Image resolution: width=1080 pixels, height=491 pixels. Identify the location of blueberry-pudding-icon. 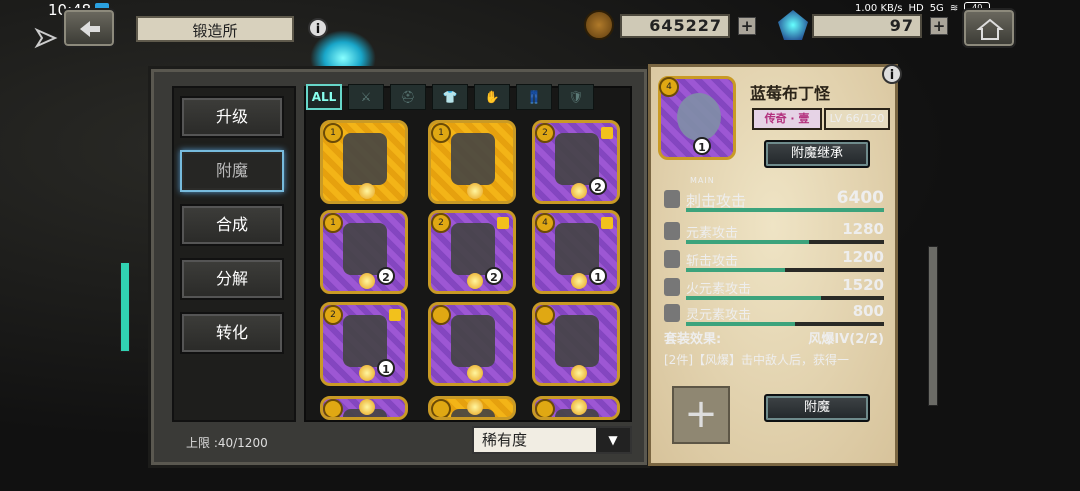
(699, 117).